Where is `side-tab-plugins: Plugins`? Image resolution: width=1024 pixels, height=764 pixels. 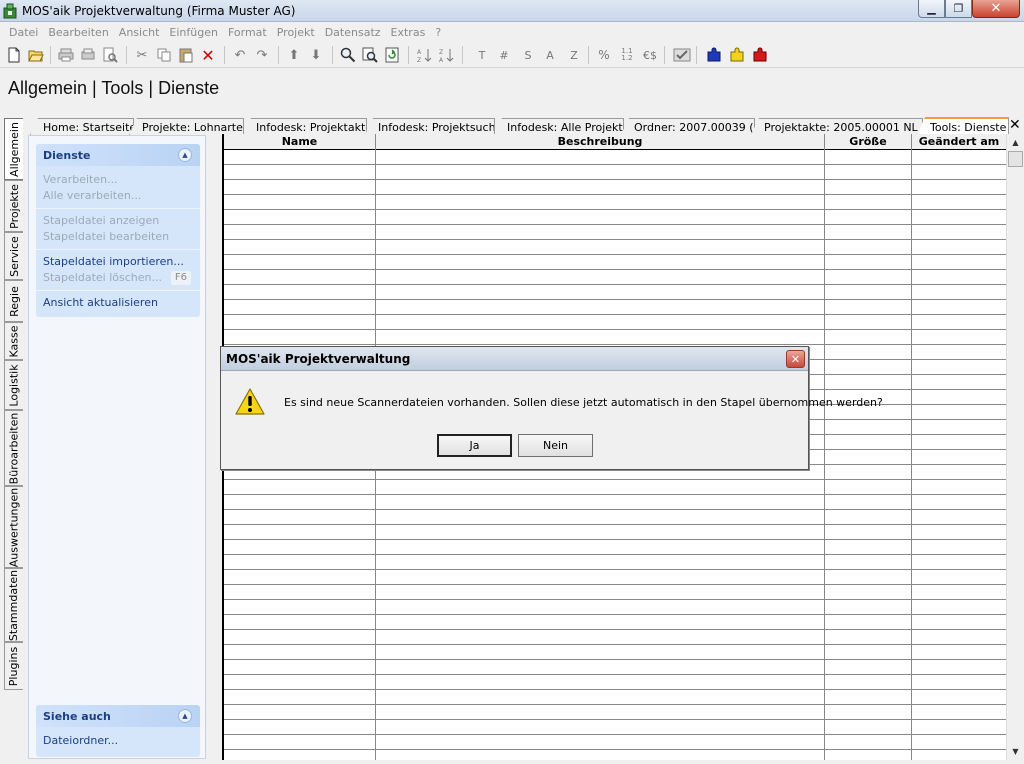 side-tab-plugins: Plugins is located at coordinates (13, 666).